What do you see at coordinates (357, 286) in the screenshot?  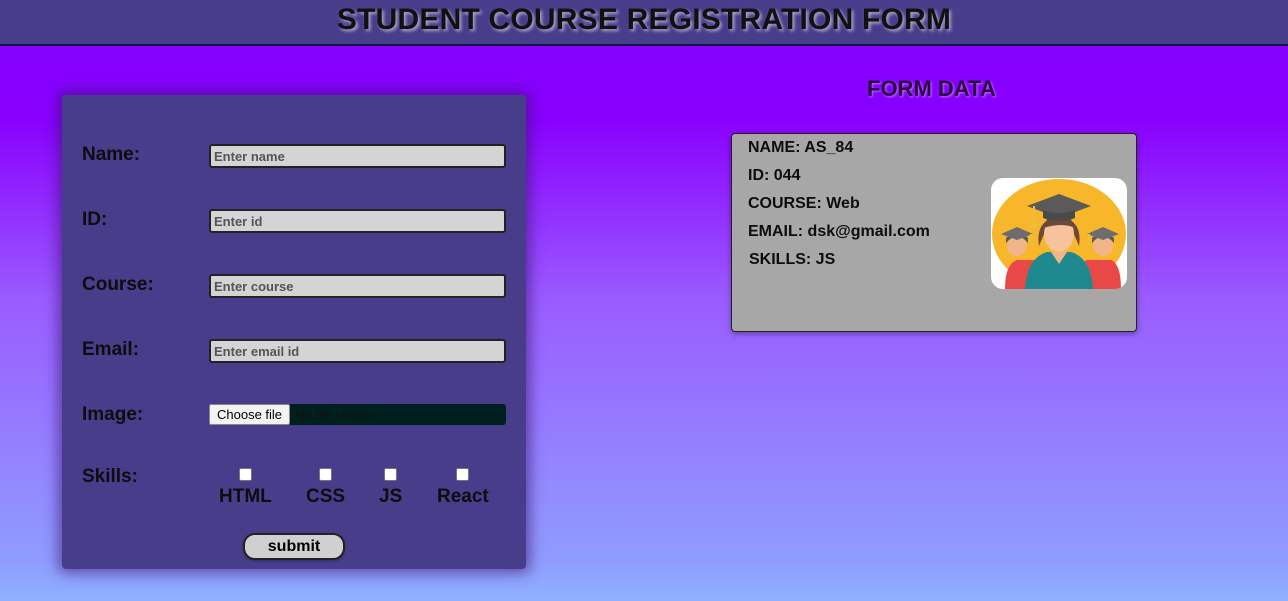 I see `course-input` at bounding box center [357, 286].